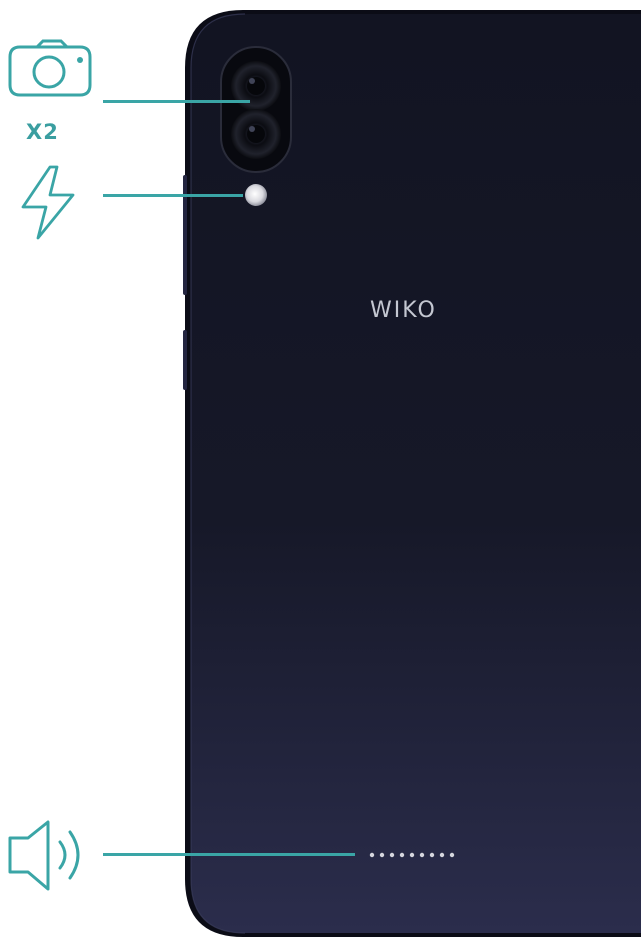  What do you see at coordinates (176, 101) in the screenshot?
I see `camera-leader-line` at bounding box center [176, 101].